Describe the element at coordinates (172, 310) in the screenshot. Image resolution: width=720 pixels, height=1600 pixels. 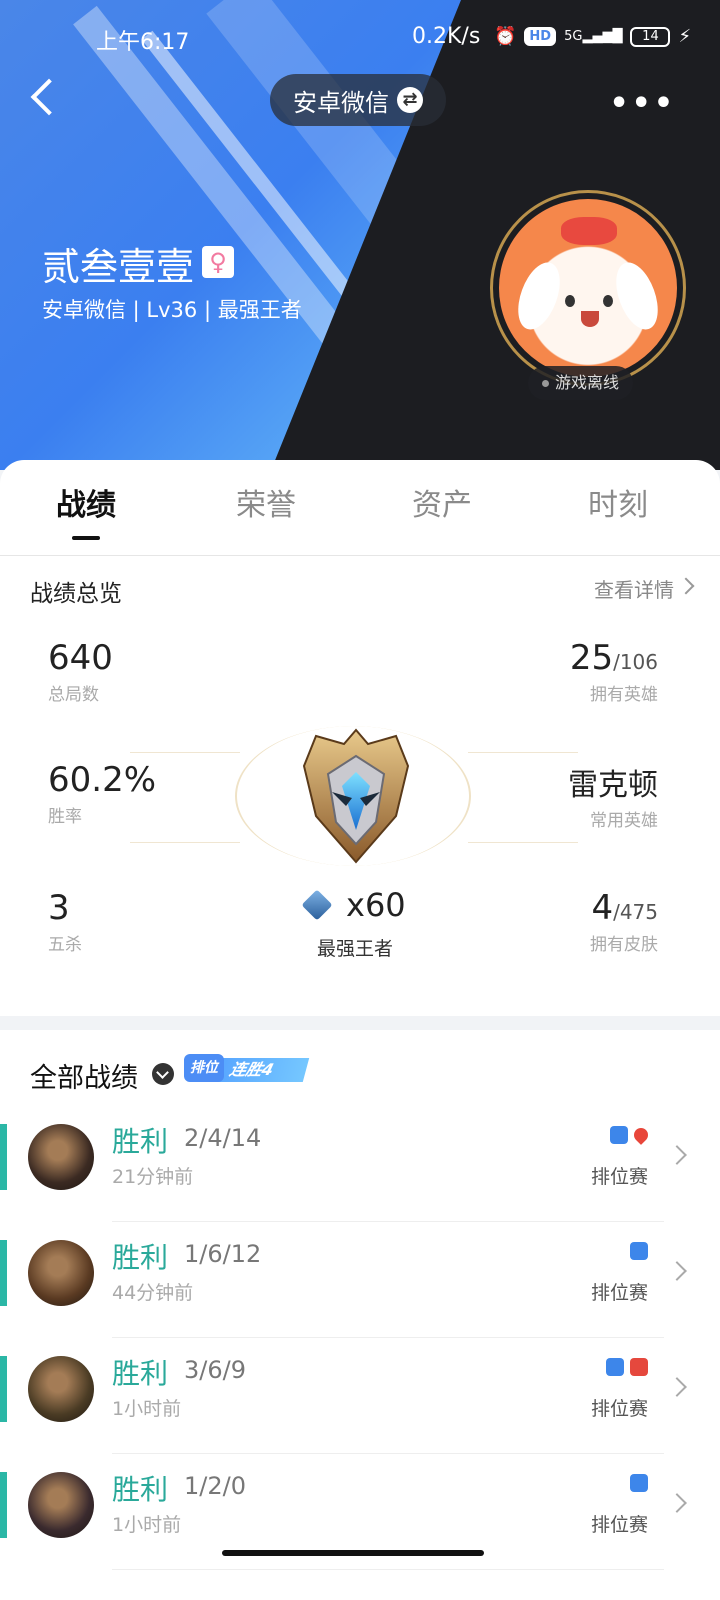
I see `profile-subinfo: 安卓微信 | Lv36 | 最强王者` at that location.